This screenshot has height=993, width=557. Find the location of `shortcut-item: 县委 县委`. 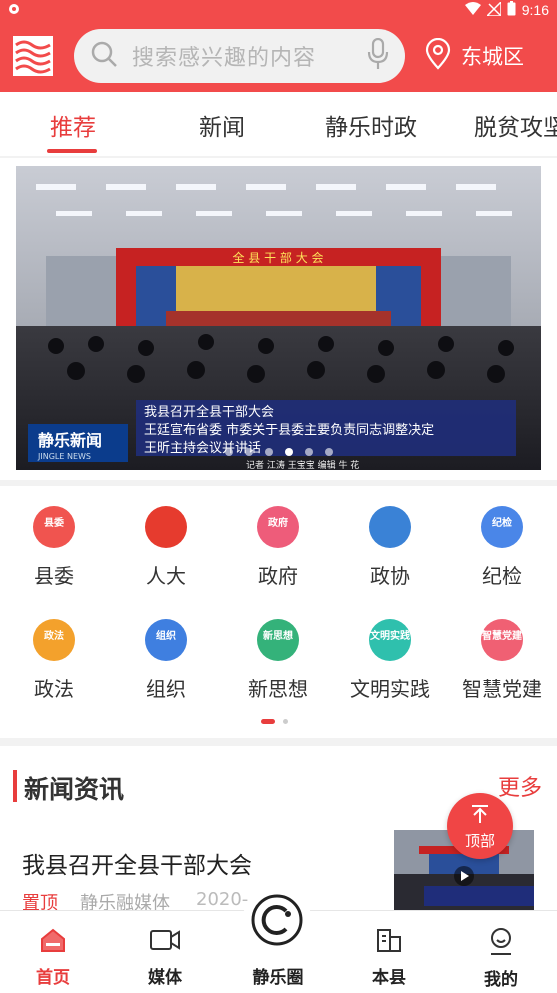

shortcut-item: 县委 县委 is located at coordinates (54, 547).